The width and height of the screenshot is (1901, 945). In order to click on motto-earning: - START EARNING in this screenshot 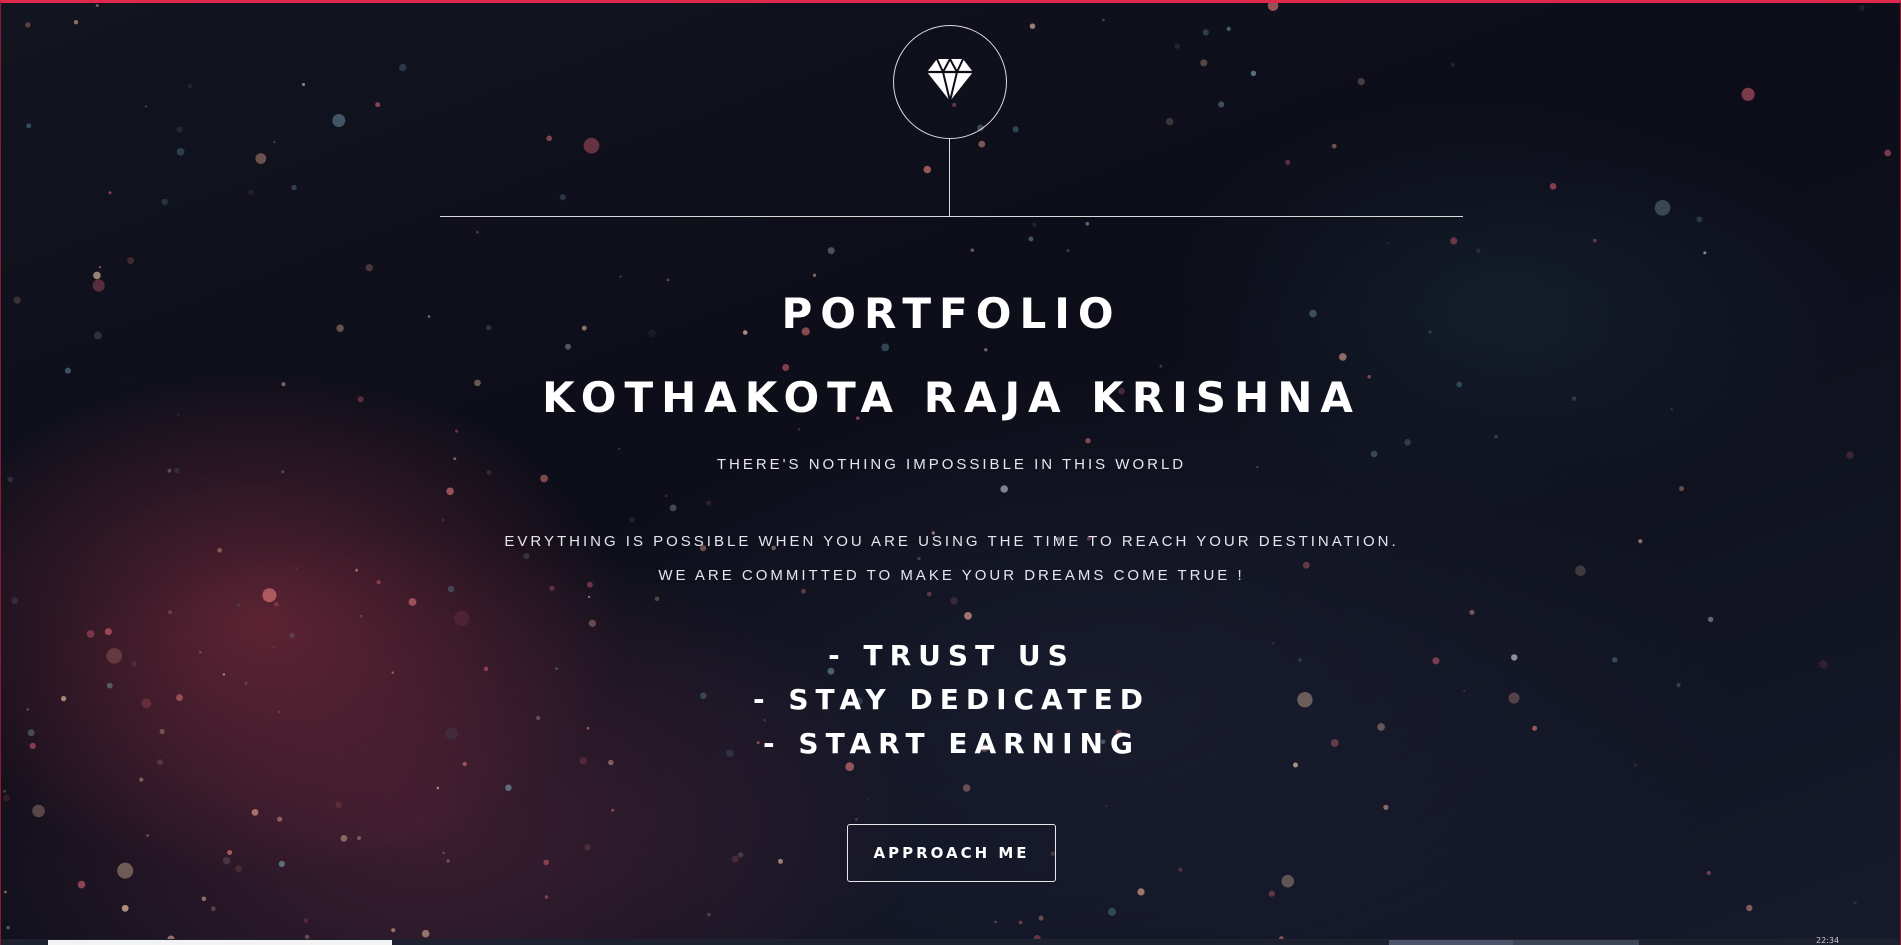, I will do `click(951, 743)`.